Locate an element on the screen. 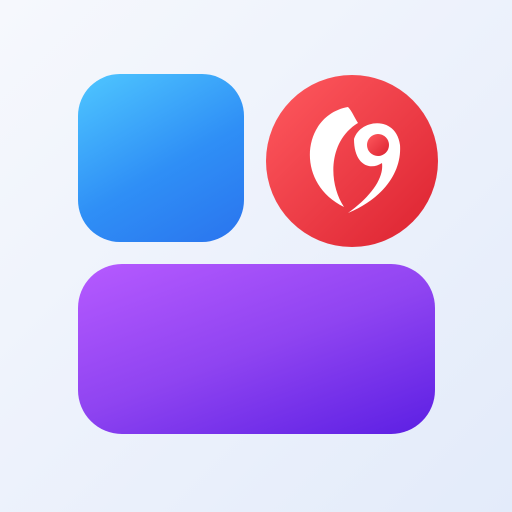 The image size is (512, 512). badge-circle is located at coordinates (352, 161).